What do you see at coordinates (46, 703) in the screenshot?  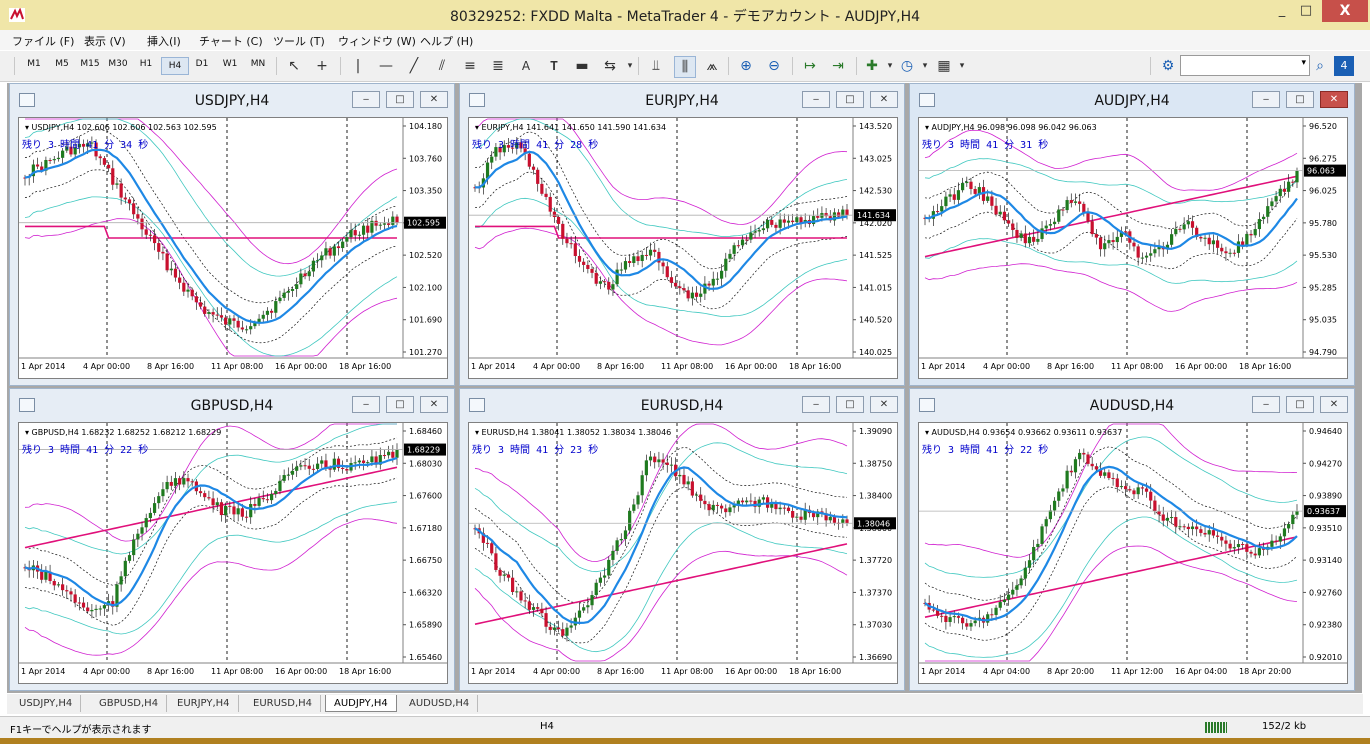 I see `tab-usdjpy: USDJPY,H4` at bounding box center [46, 703].